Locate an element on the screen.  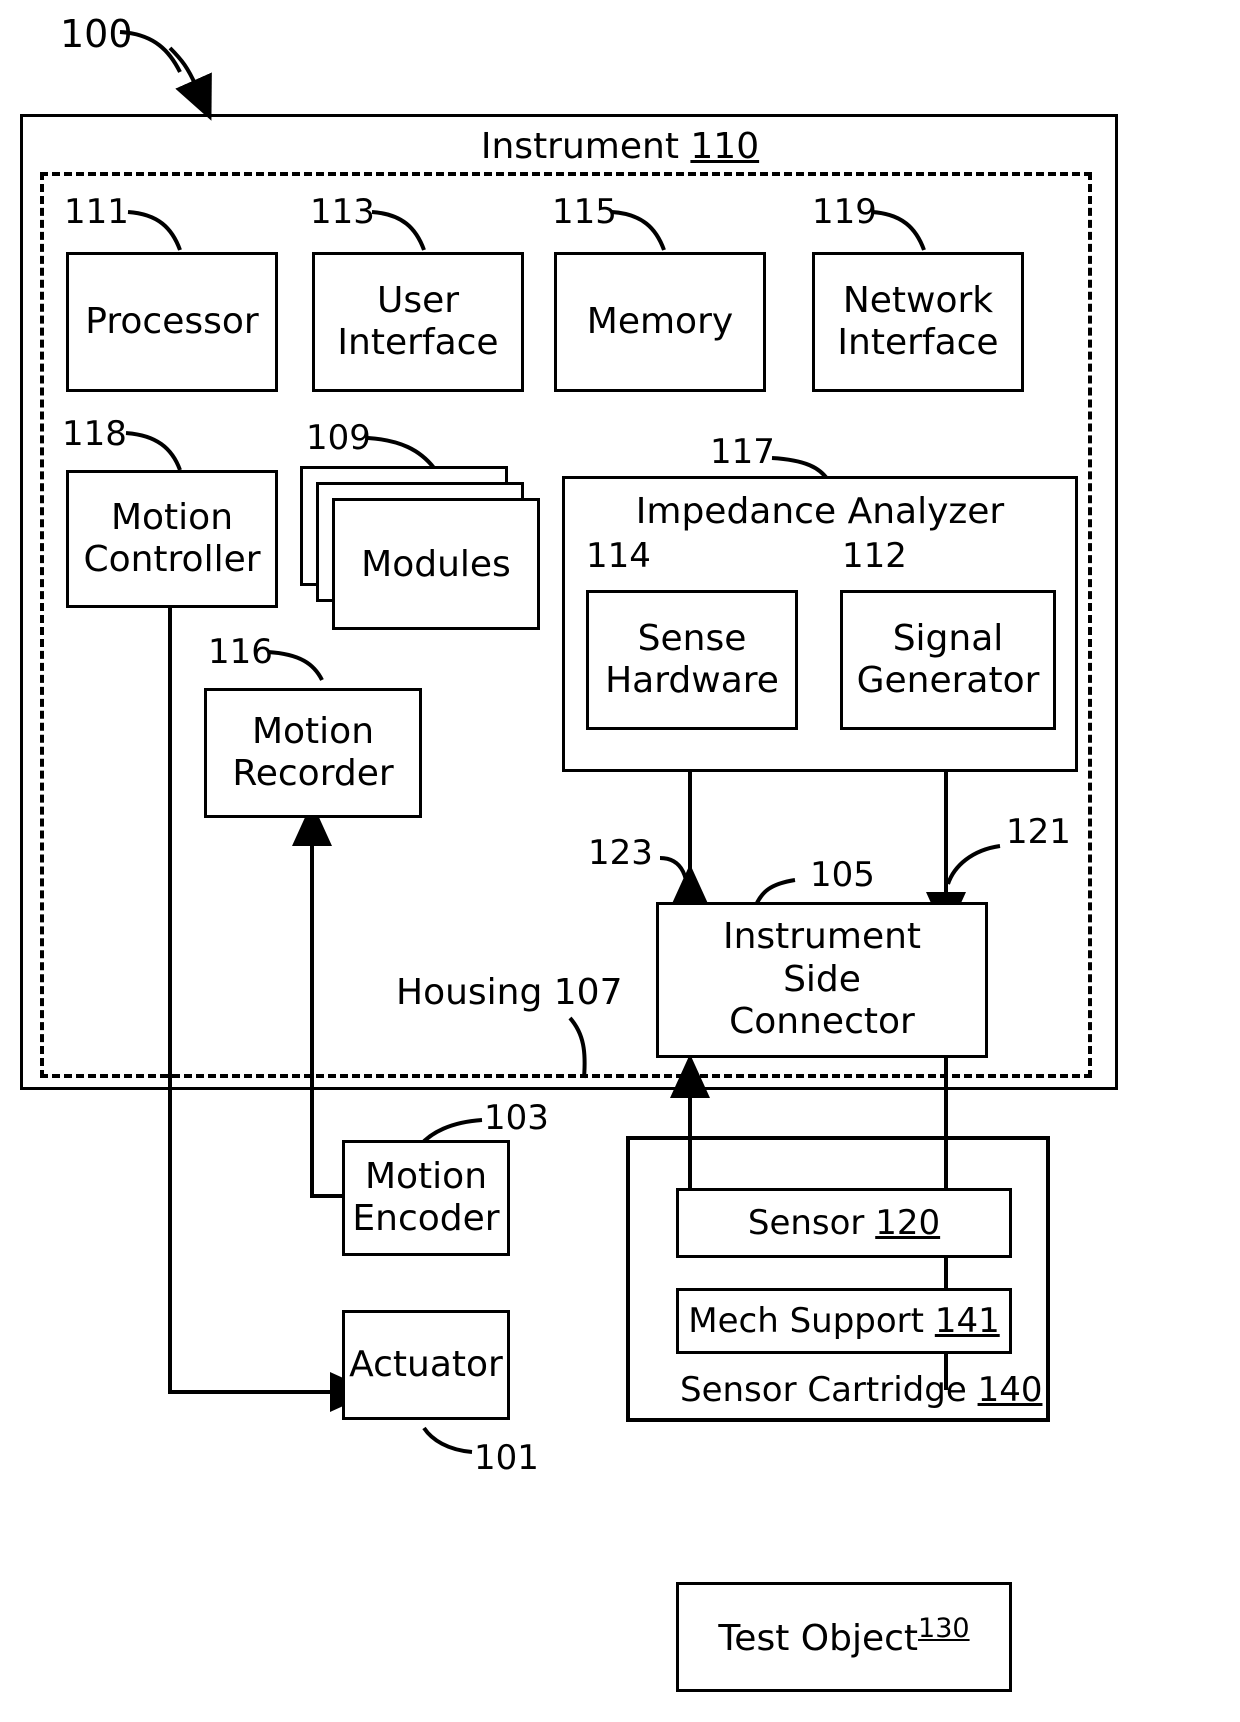
motion-encoder-line1: Motion is located at coordinates (426, 1176).